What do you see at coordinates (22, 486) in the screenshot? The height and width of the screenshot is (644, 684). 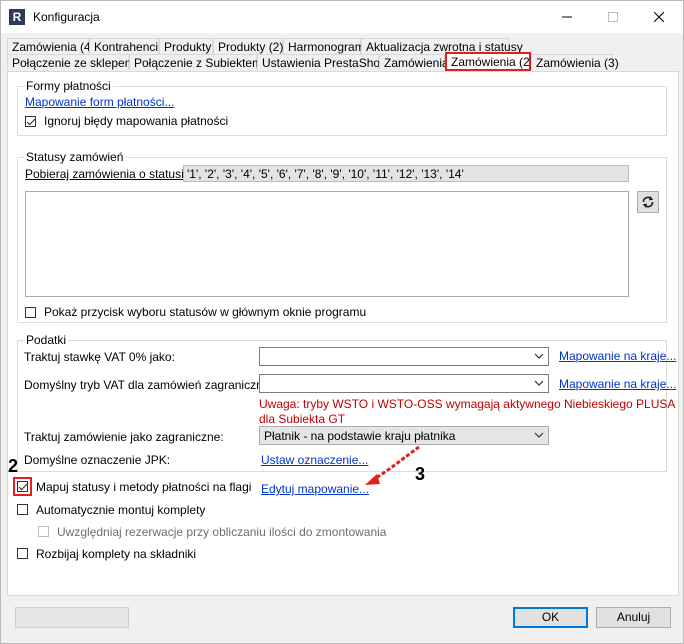 I see `map-flags-checkbox` at bounding box center [22, 486].